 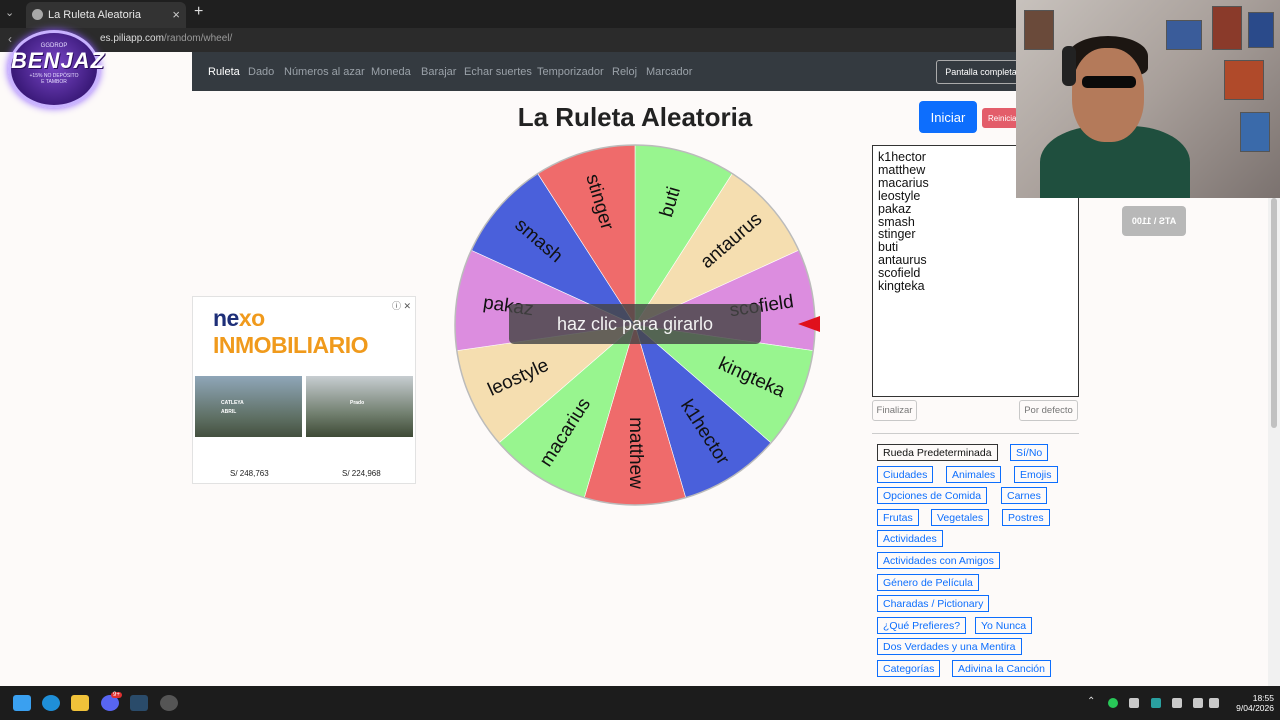 What do you see at coordinates (249, 473) in the screenshot?
I see `ad-price-1: S/ 248,763` at bounding box center [249, 473].